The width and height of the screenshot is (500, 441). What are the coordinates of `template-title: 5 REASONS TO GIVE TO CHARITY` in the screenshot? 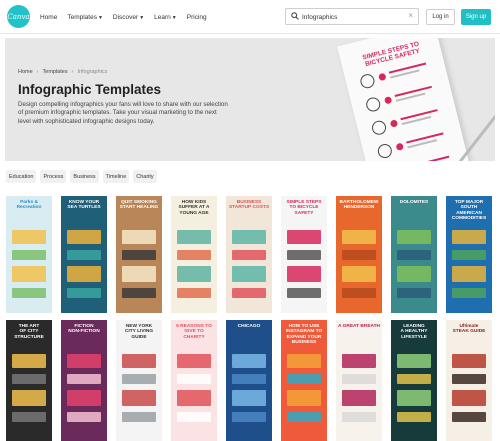 It's located at (194, 332).